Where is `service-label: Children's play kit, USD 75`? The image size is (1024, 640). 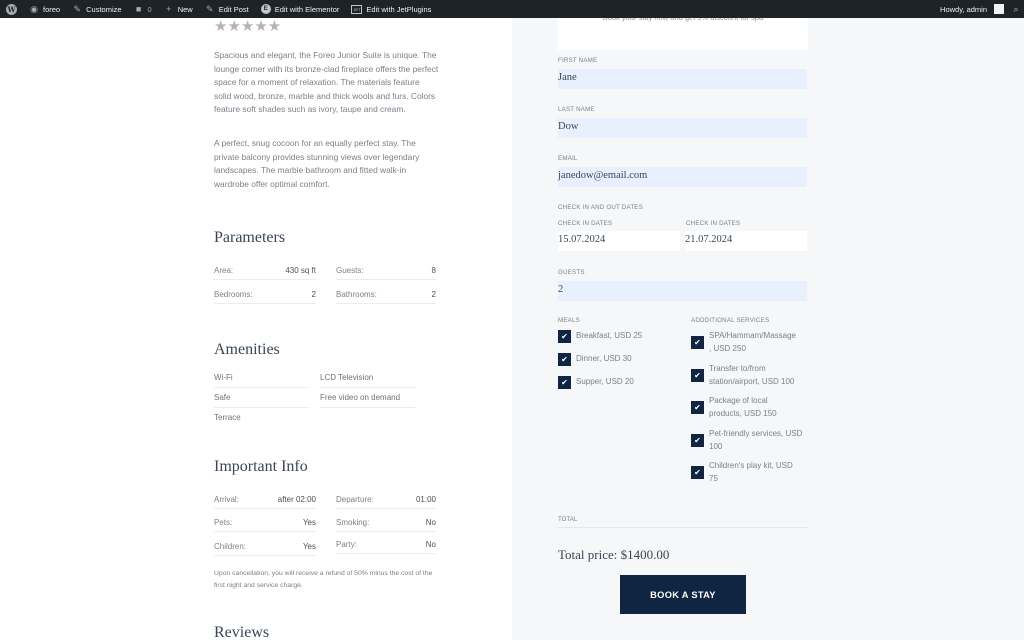
service-label: Children's play kit, USD 75 is located at coordinates (751, 472).